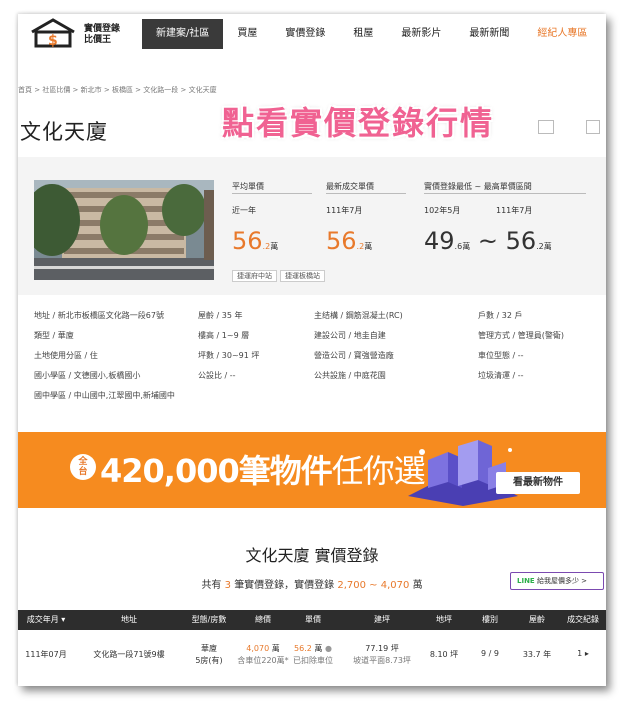  Describe the element at coordinates (562, 34) in the screenshot. I see `nav-agent-zone: 經紀人專區` at that location.